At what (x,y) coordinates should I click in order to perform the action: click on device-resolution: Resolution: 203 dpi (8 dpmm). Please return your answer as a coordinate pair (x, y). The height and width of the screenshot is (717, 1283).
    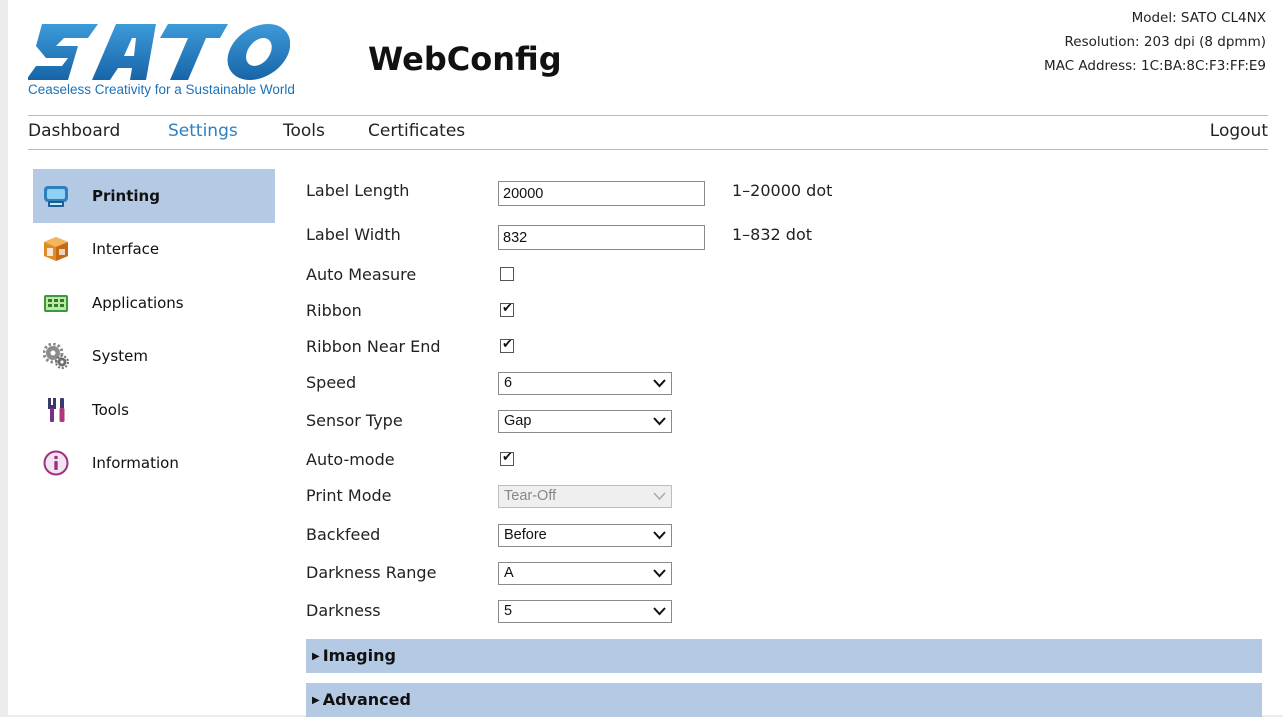
    Looking at the image, I should click on (1165, 42).